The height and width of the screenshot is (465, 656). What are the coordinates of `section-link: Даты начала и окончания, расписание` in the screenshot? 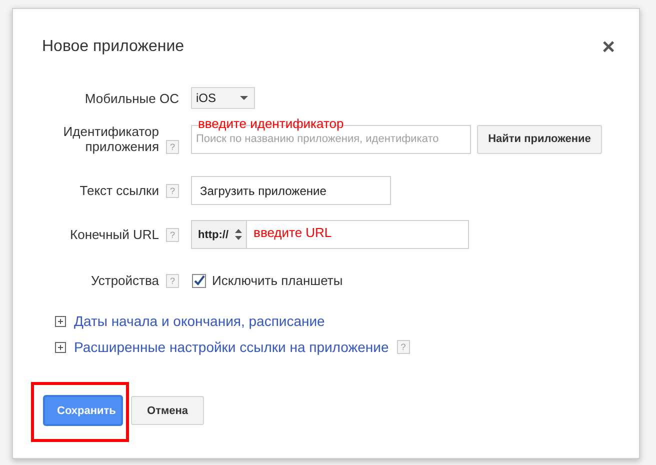 It's located at (199, 321).